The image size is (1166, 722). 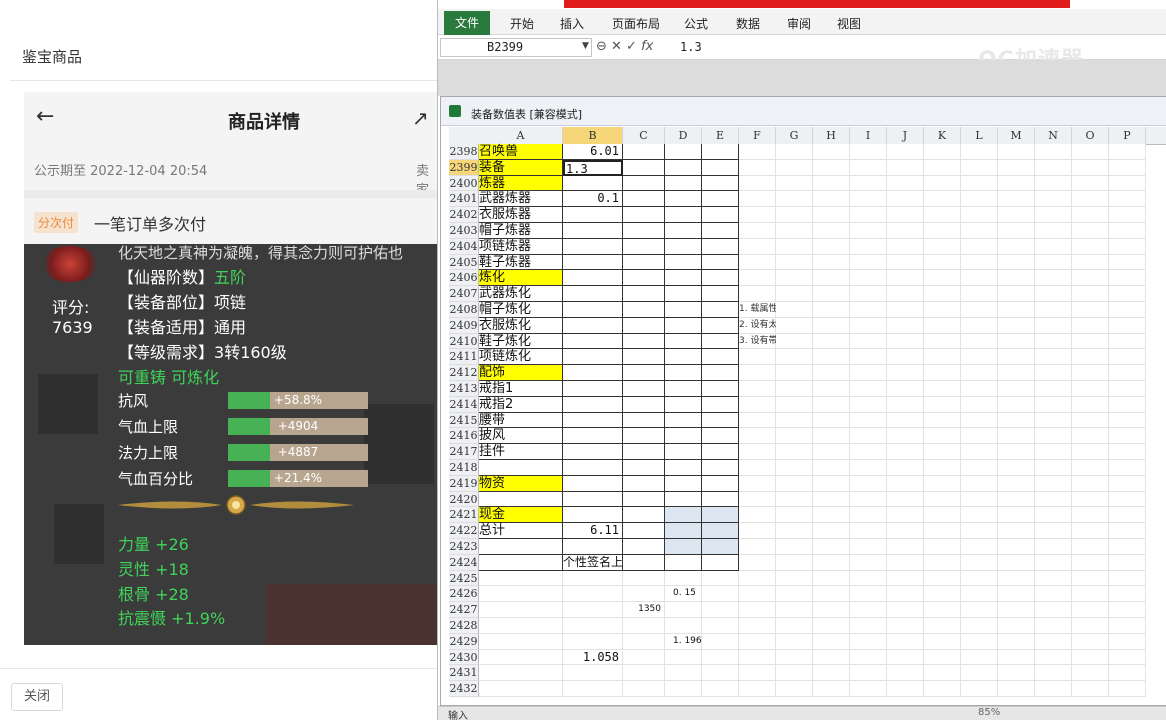 What do you see at coordinates (464, 231) in the screenshot?
I see `row-header: 2403` at bounding box center [464, 231].